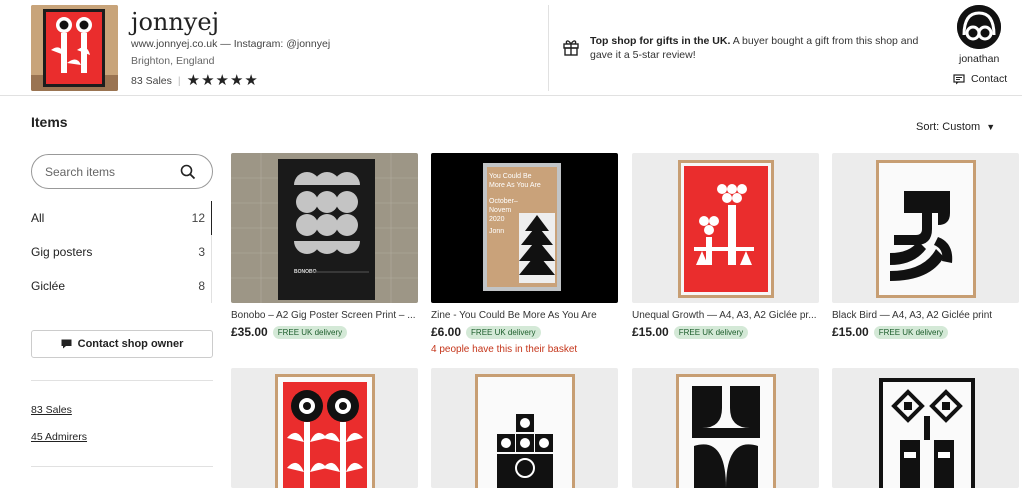 The image size is (1022, 488). I want to click on category-giclee: Giclée 8, so click(122, 286).